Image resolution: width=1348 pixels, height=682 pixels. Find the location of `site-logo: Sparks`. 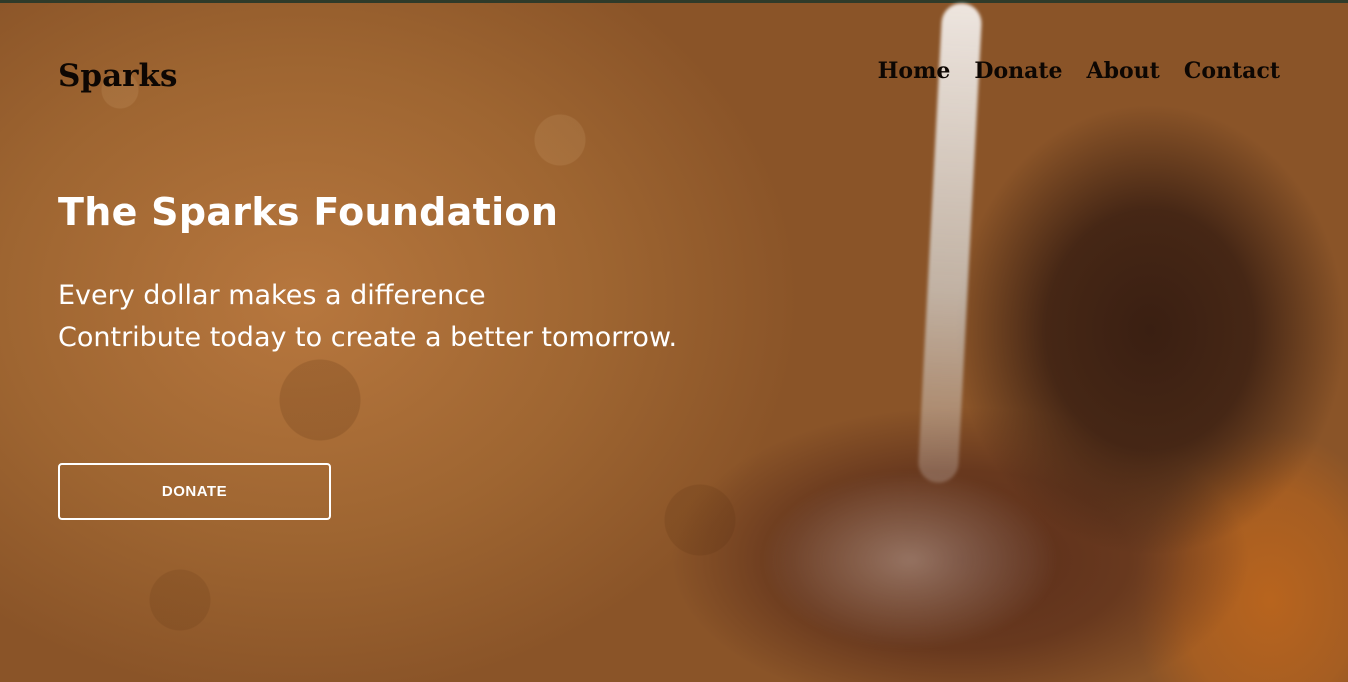

site-logo: Sparks is located at coordinates (117, 76).